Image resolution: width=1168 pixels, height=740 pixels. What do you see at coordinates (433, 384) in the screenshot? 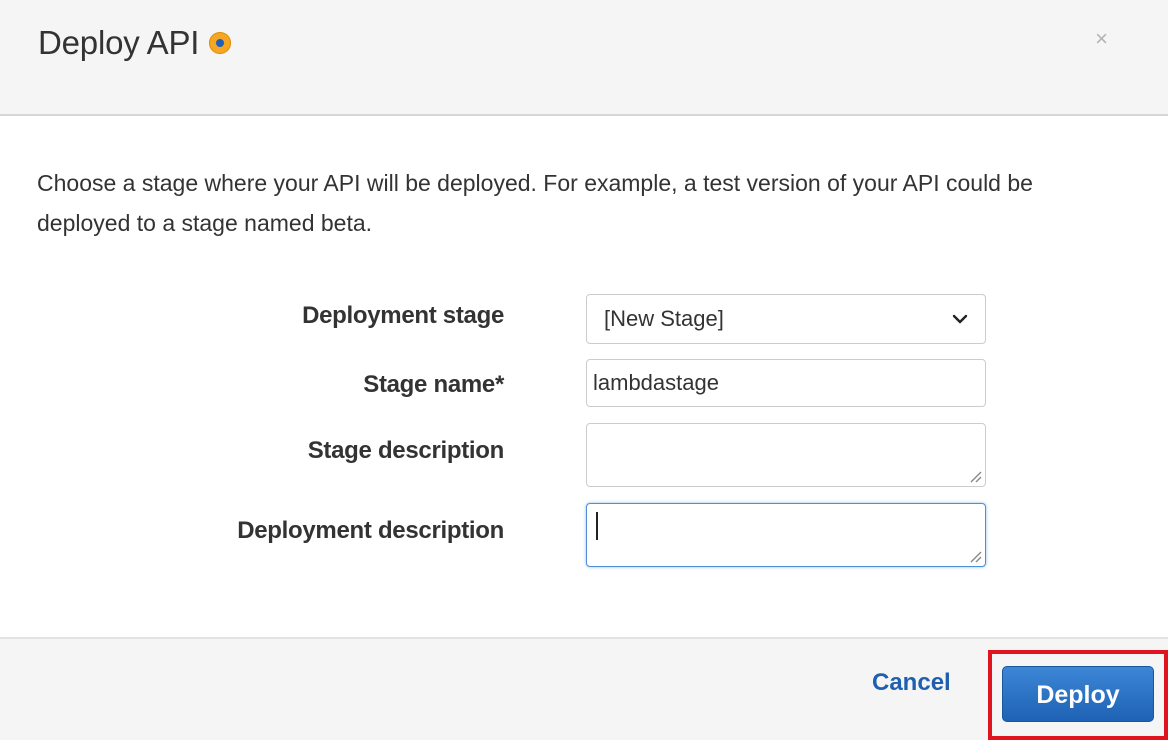
I see `stage-name-label: Stage name*` at bounding box center [433, 384].